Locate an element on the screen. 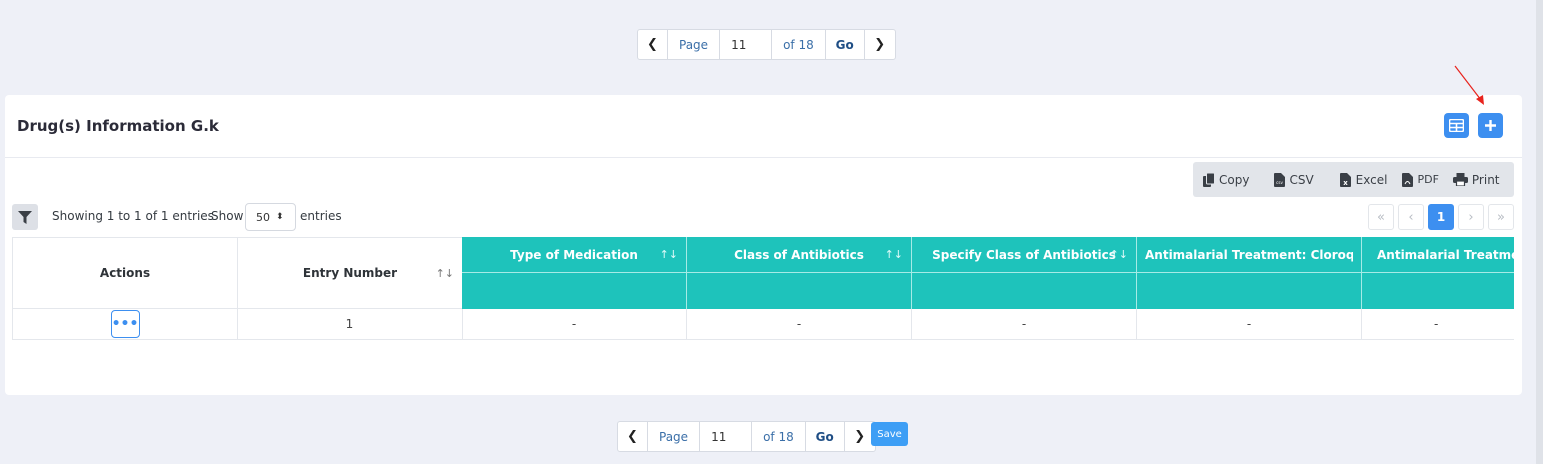 The width and height of the screenshot is (1543, 464). top-pager: ❮ Page 11 of 18 Go ❯ is located at coordinates (766, 44).